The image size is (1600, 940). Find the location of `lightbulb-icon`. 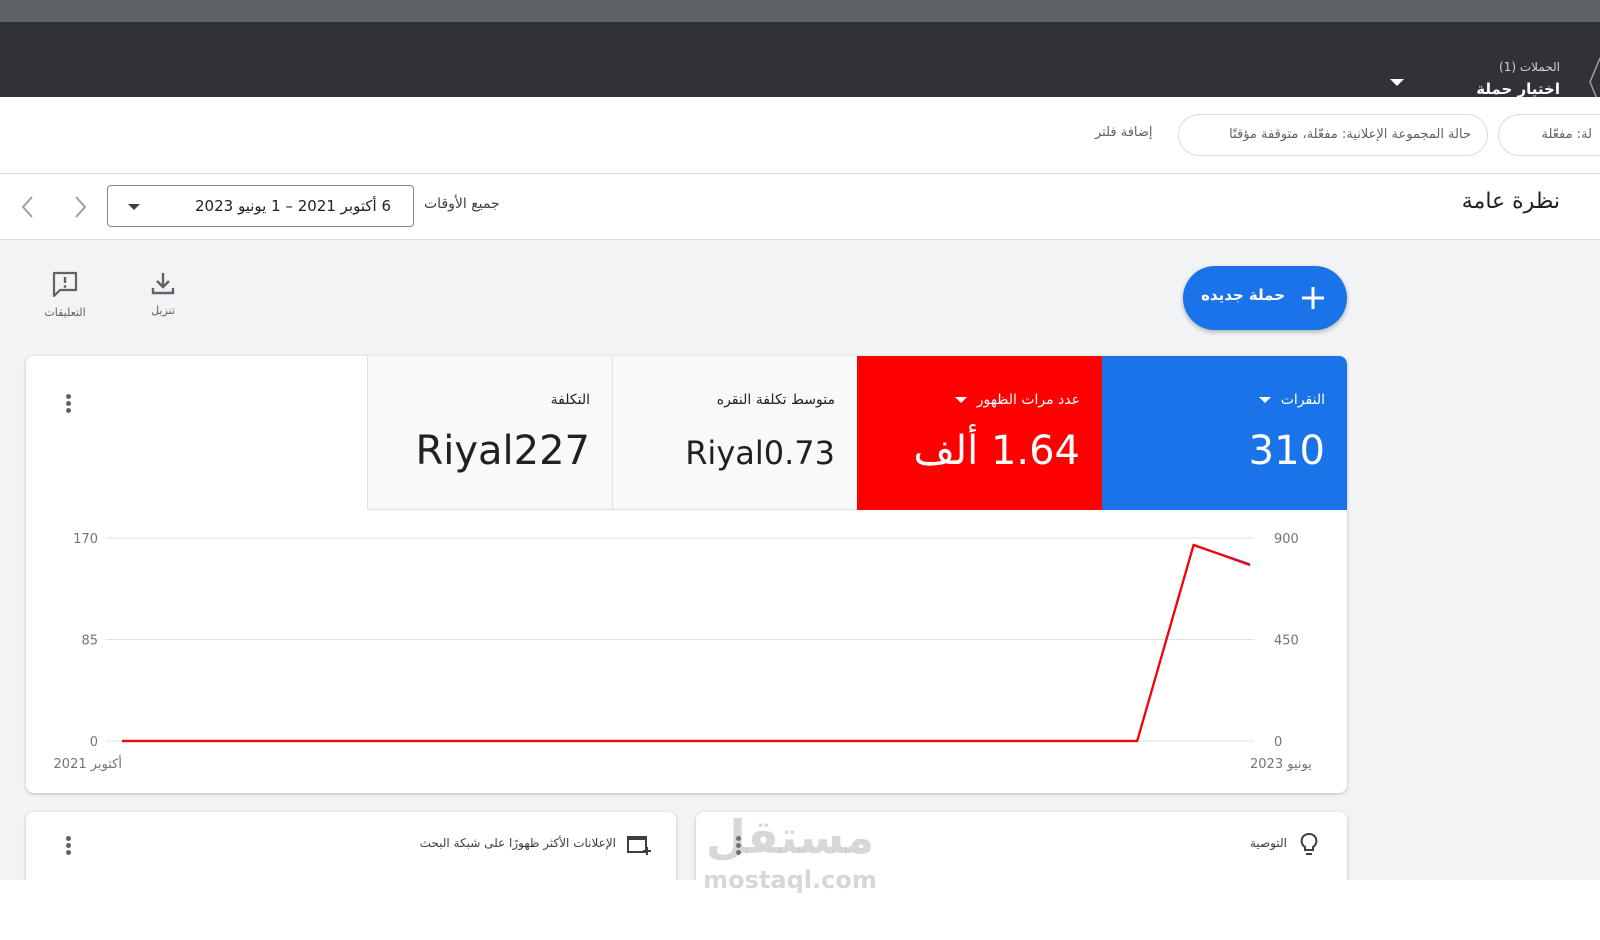

lightbulb-icon is located at coordinates (1309, 844).